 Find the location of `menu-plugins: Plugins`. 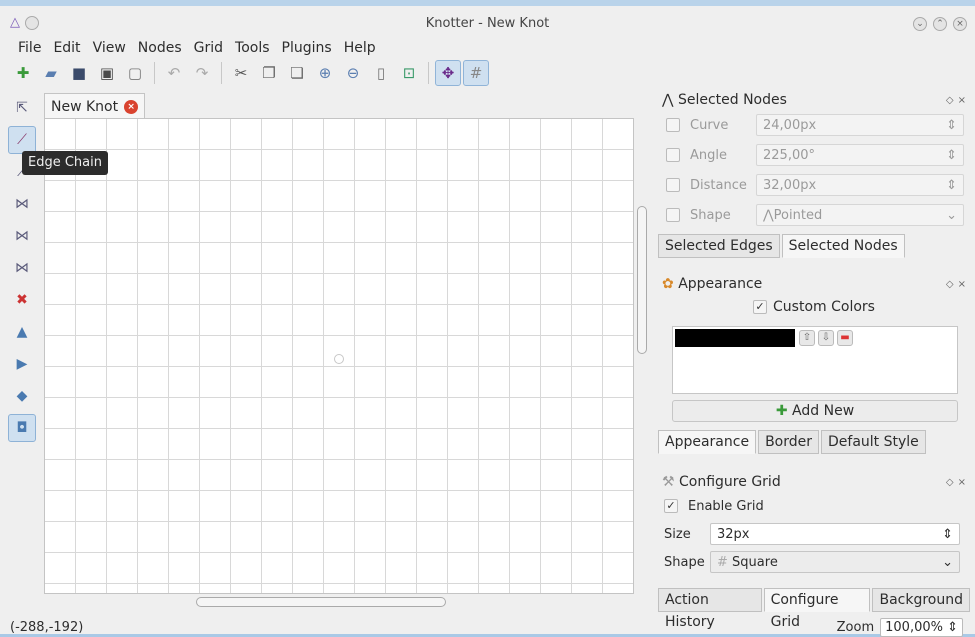

menu-plugins: Plugins is located at coordinates (307, 48).